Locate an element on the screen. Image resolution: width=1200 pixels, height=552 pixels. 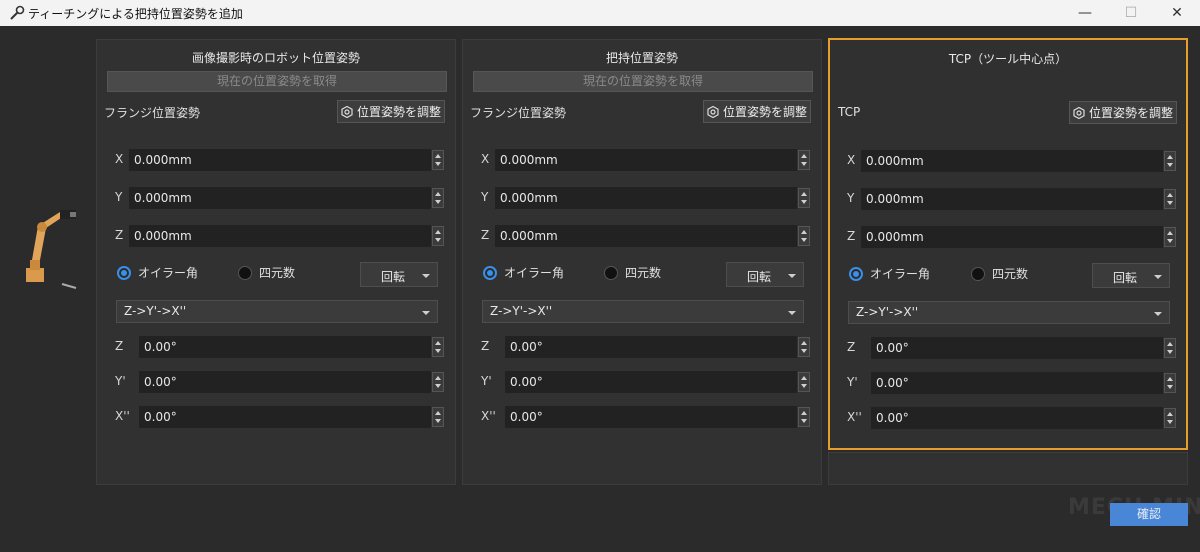
tcp-panel-footer is located at coordinates (1008, 468).